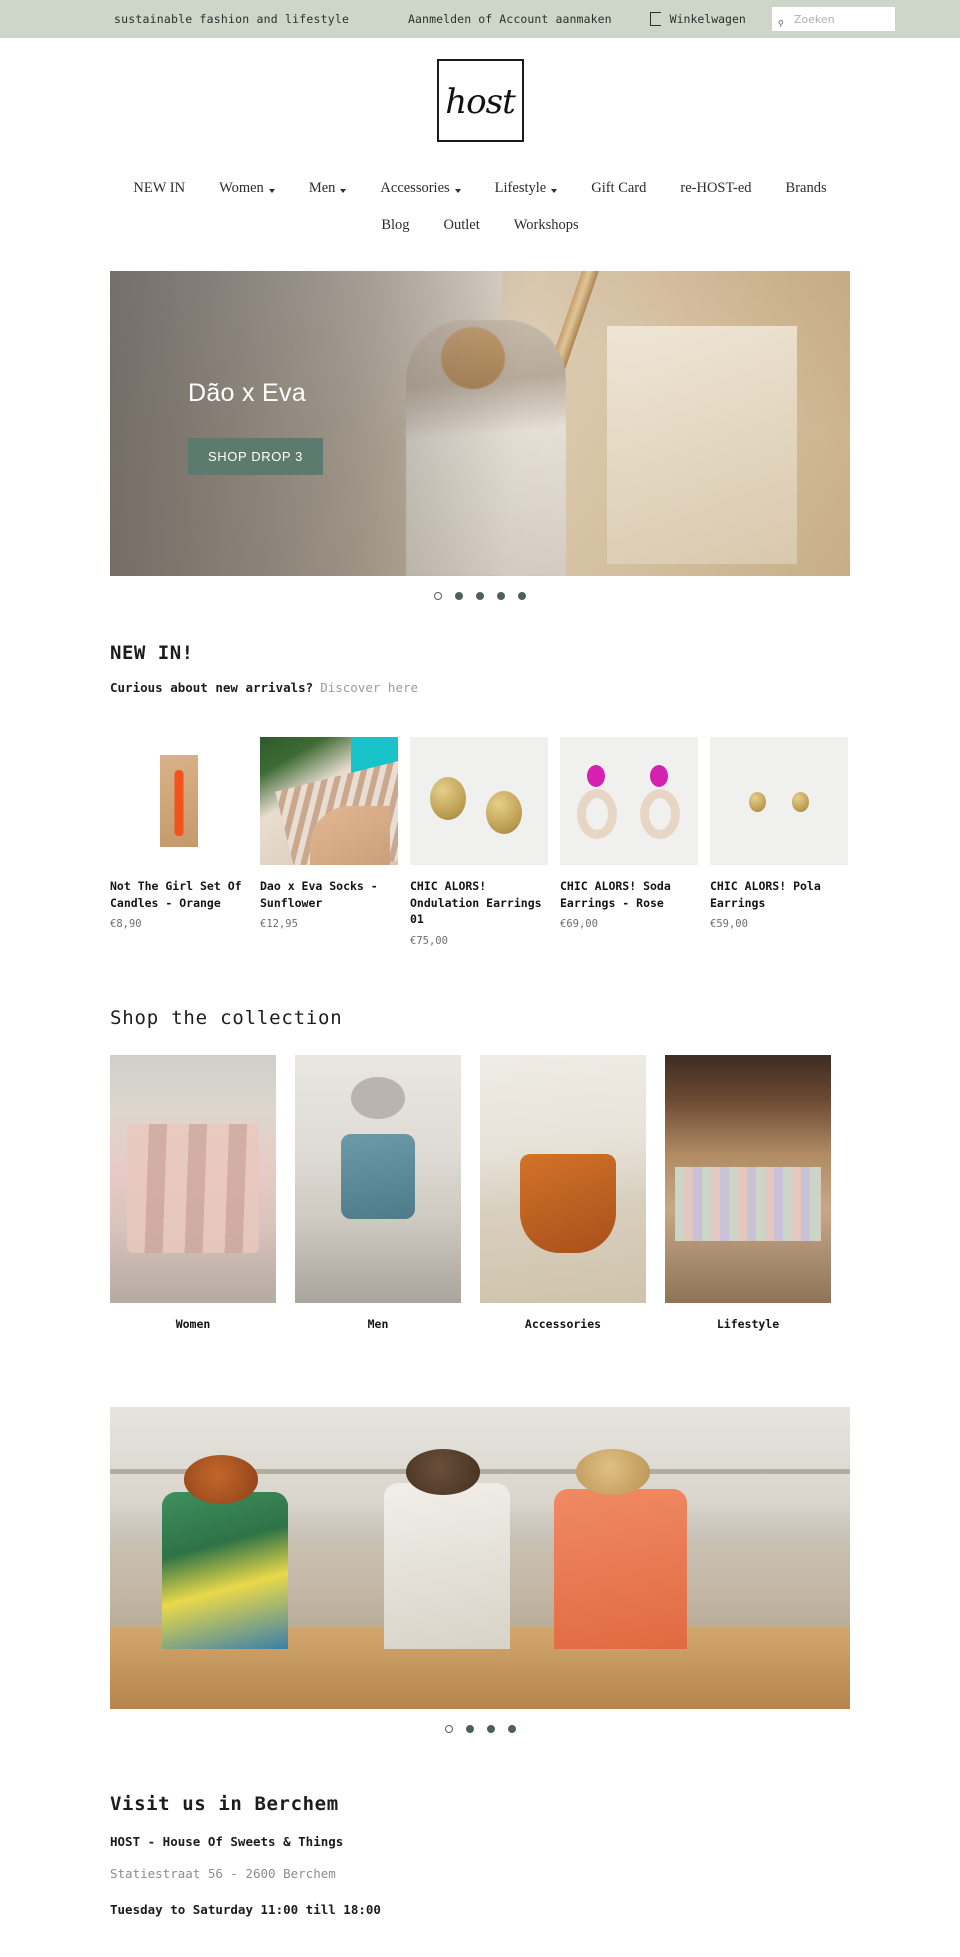  I want to click on product-title: CHIC ALORS! Soda Earrings - Rose, so click(629, 894).